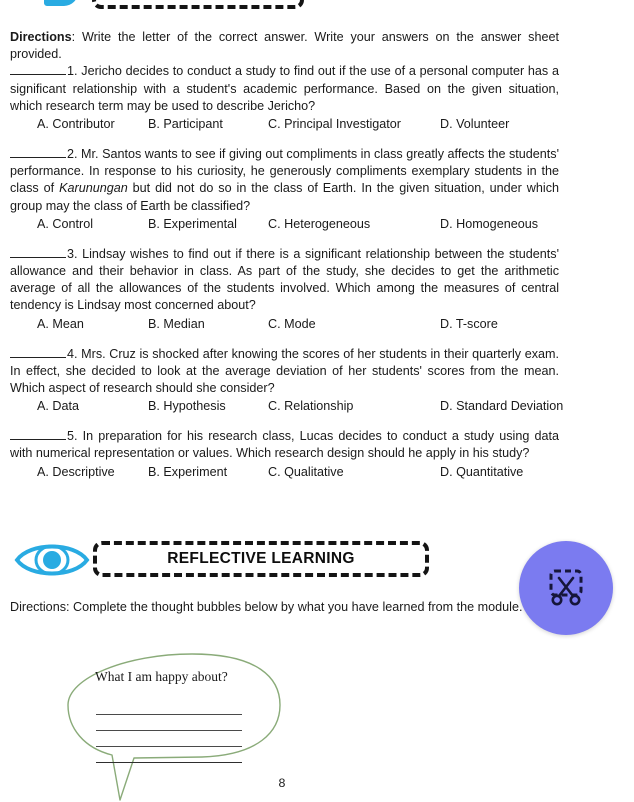  Describe the element at coordinates (76, 472) in the screenshot. I see `question-5-choice-a: A. Descriptive` at that location.